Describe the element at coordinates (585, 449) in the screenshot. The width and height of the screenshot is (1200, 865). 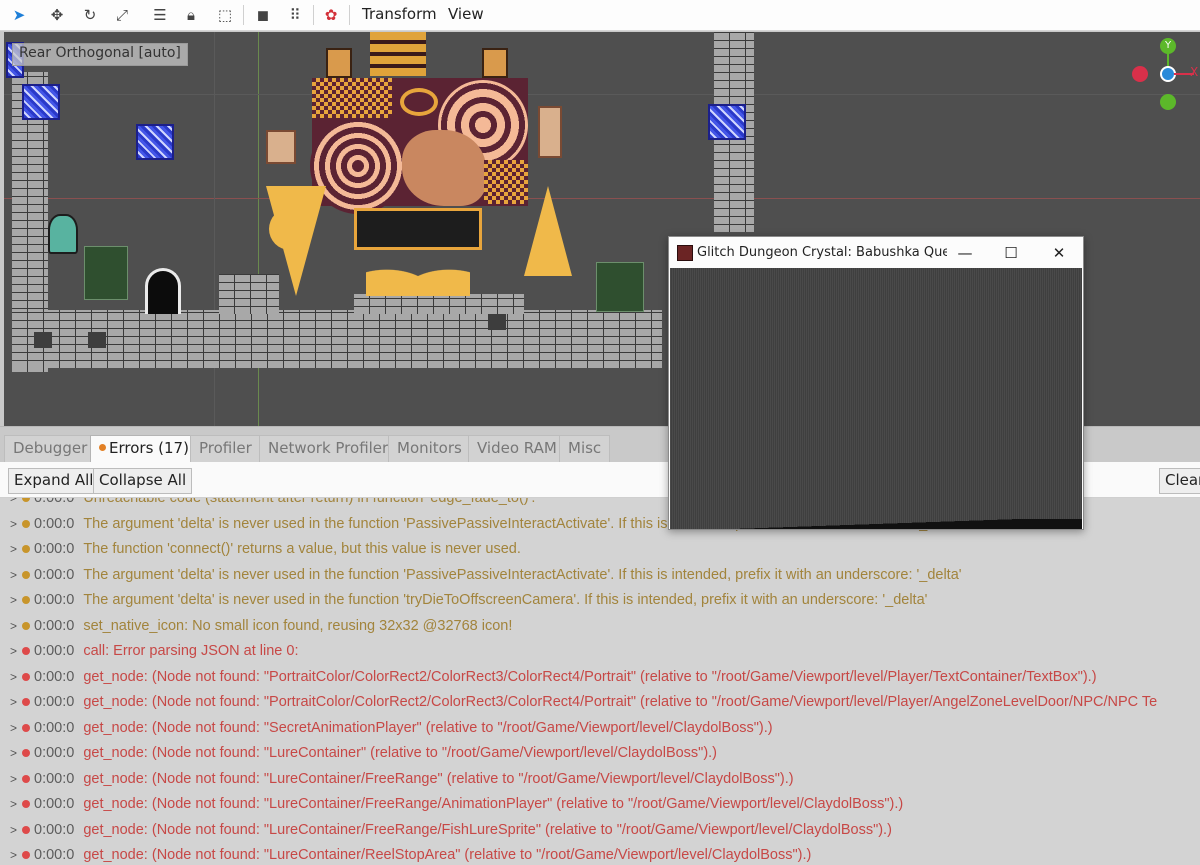
I see `tab-misc: Misc` at that location.